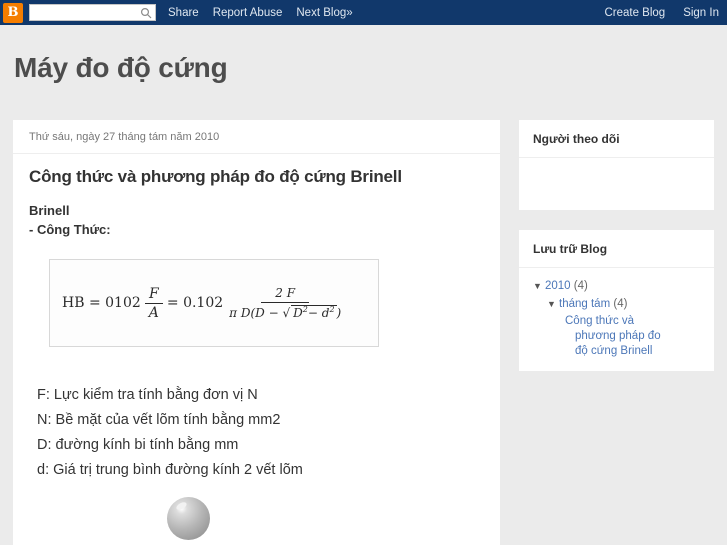 The width and height of the screenshot is (727, 545). I want to click on blogger-logo: B, so click(13, 12).